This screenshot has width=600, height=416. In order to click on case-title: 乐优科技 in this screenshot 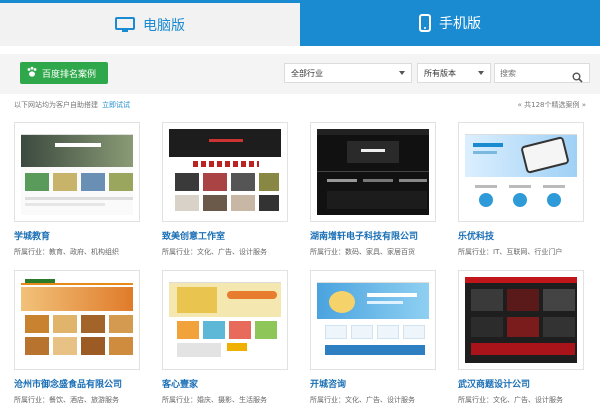, I will do `click(521, 235)`.